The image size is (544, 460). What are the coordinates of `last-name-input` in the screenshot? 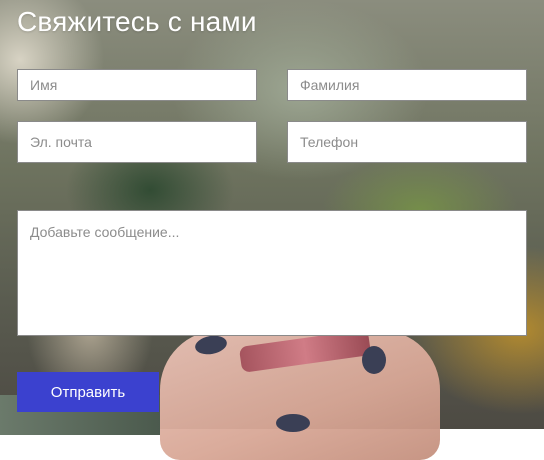 It's located at (407, 85).